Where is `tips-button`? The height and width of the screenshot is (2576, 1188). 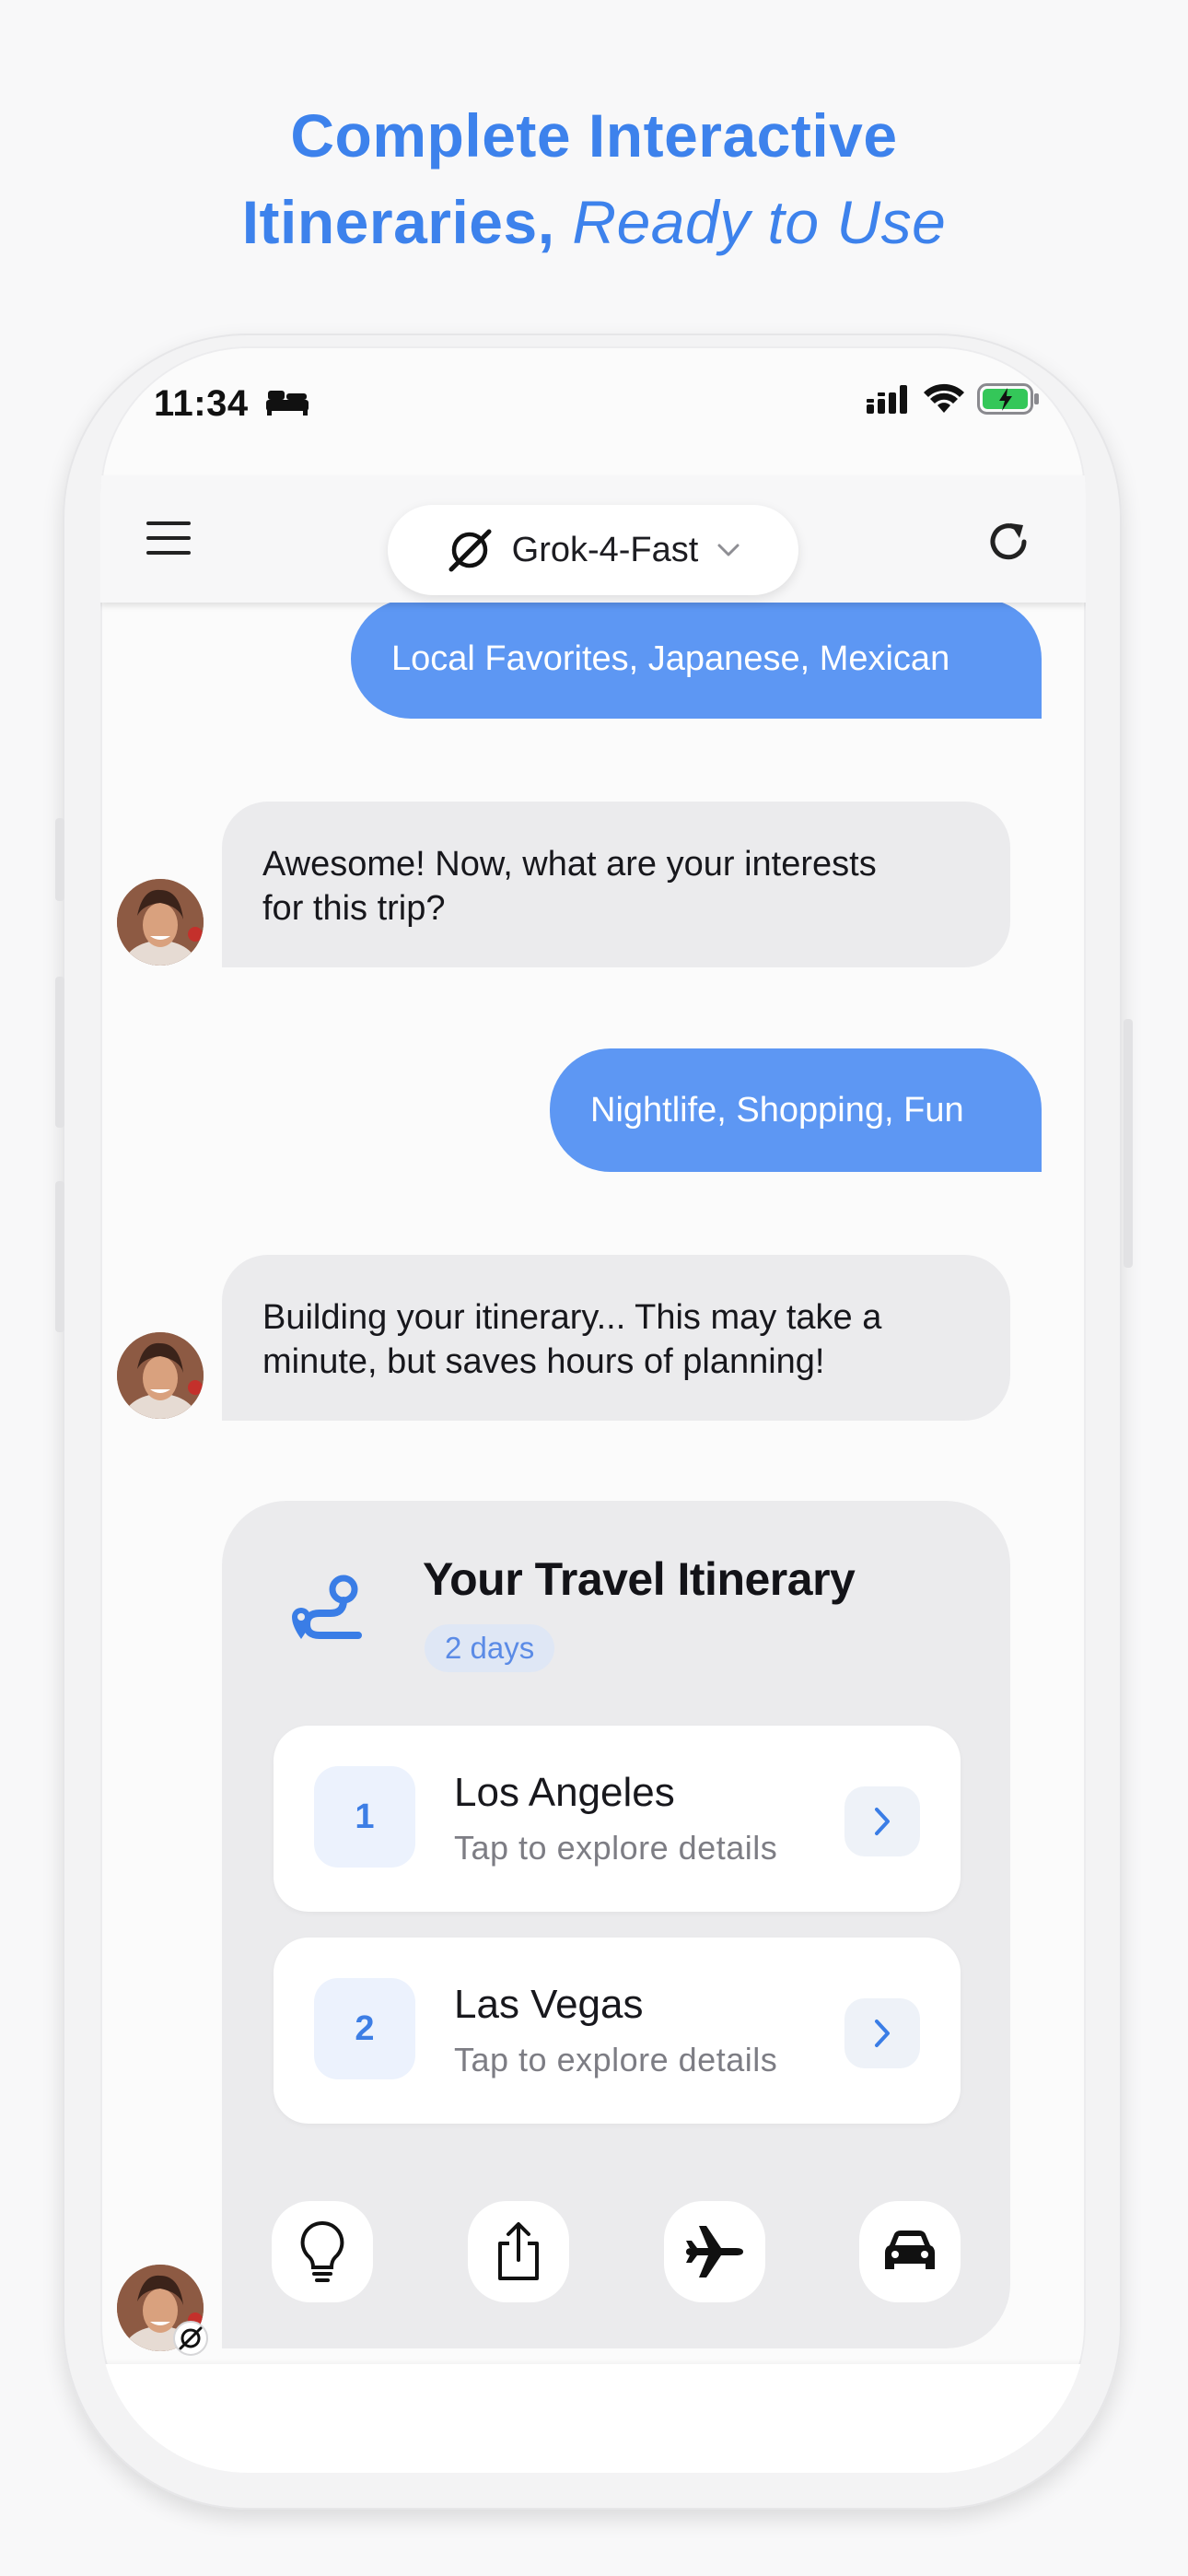
tips-button is located at coordinates (322, 2251).